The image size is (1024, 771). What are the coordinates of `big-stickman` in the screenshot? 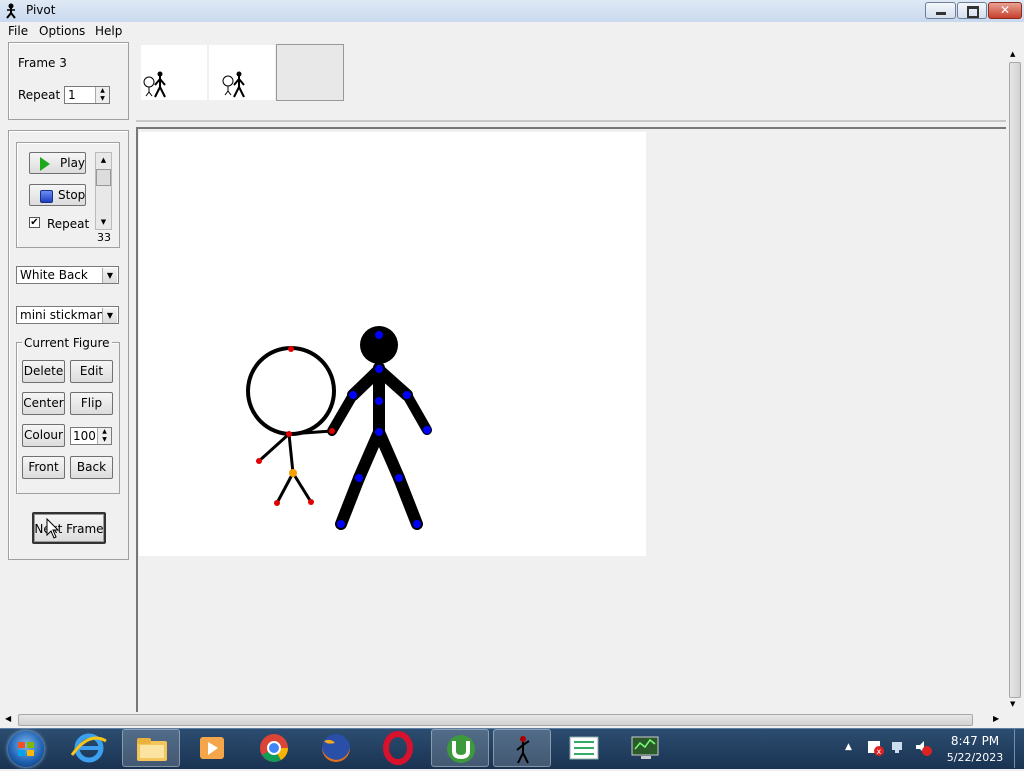 It's located at (379, 428).